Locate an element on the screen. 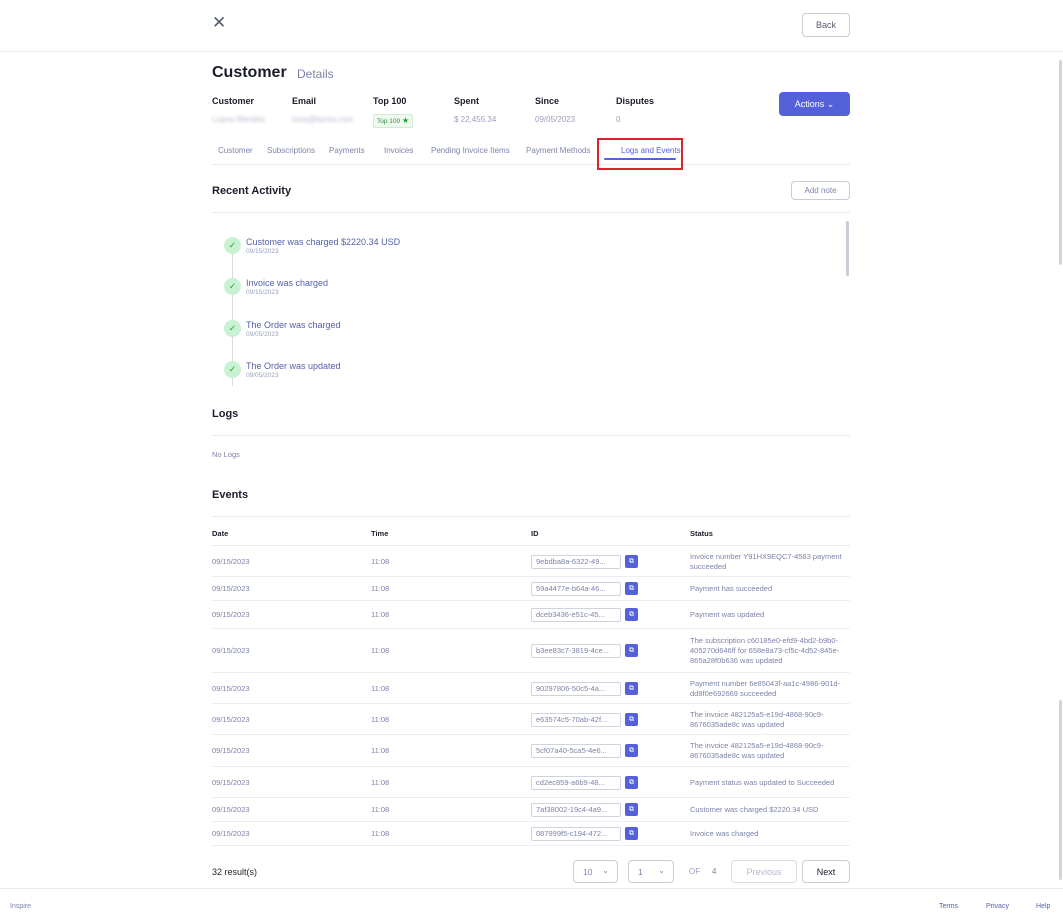 The height and width of the screenshot is (923, 1063). event-status: Customer was charged $2220.34 USD is located at coordinates (754, 809).